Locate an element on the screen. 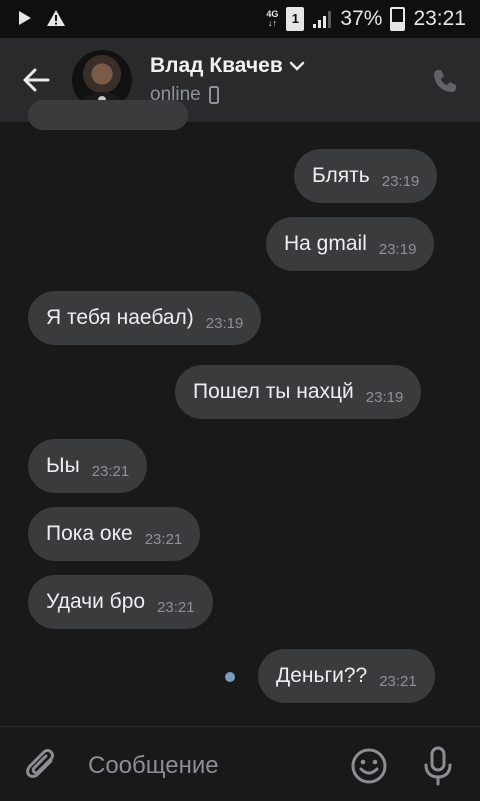 The height and width of the screenshot is (801, 480). warning-icon is located at coordinates (56, 18).